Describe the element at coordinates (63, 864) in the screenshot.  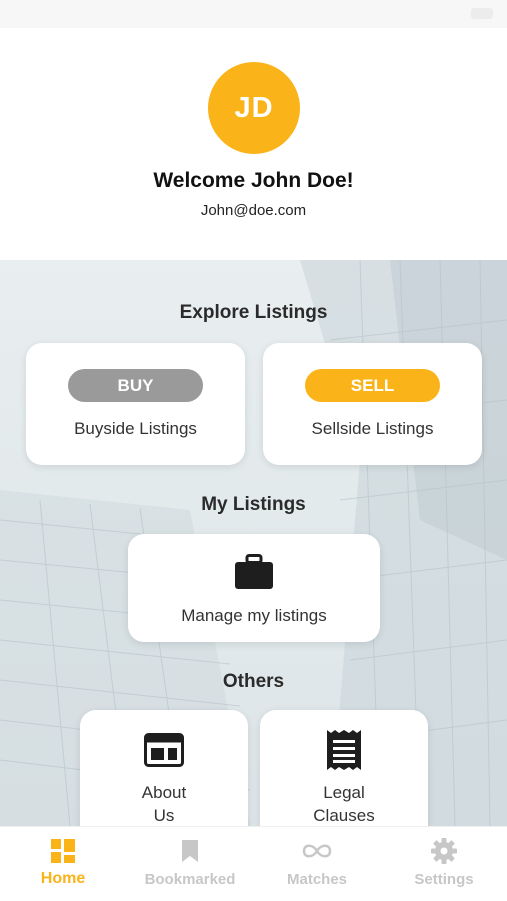
I see `tab-home: Home` at that location.